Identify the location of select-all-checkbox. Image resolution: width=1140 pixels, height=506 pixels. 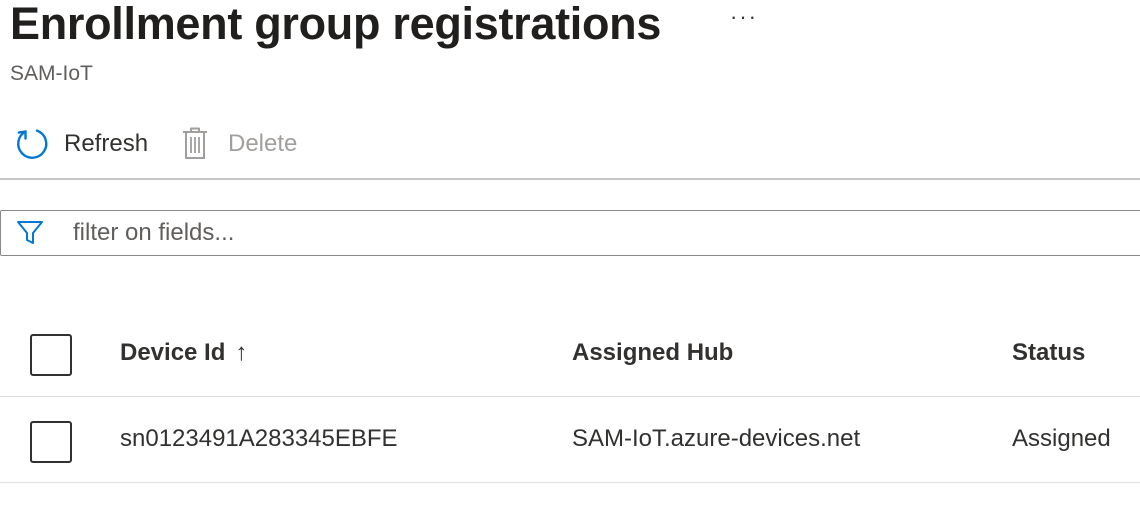
(51, 355).